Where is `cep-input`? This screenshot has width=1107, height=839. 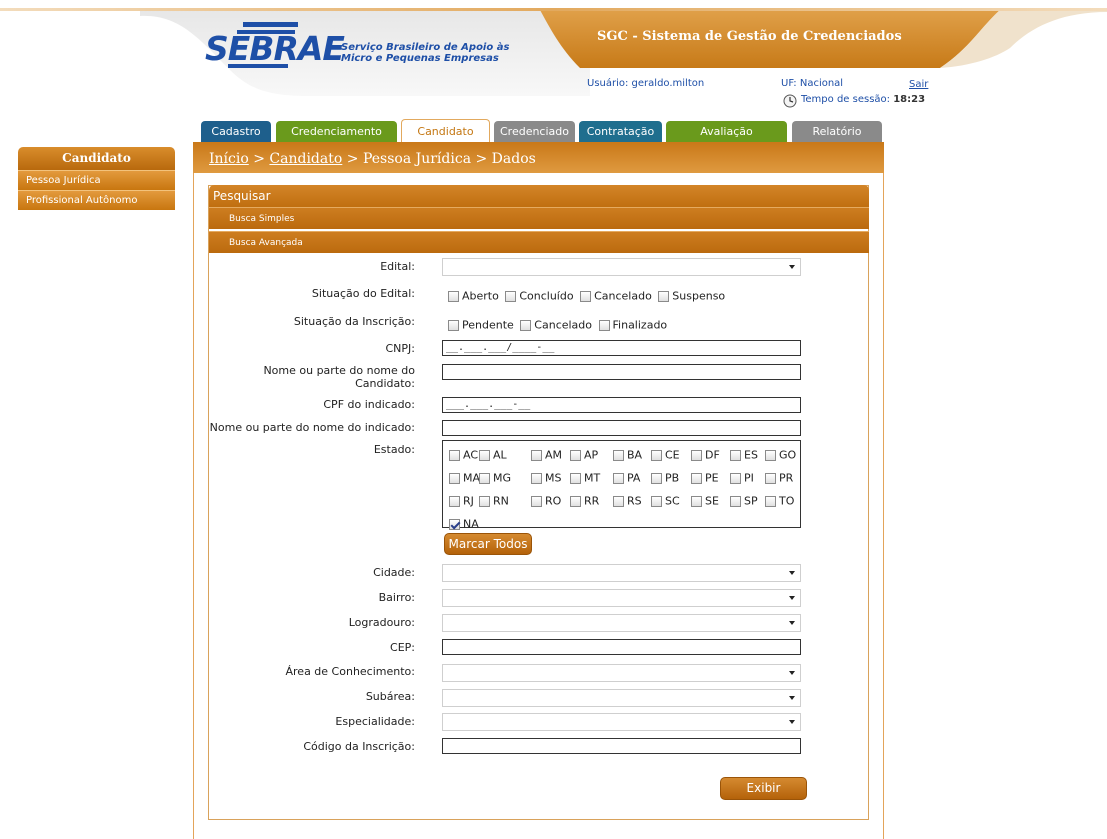 cep-input is located at coordinates (621, 647).